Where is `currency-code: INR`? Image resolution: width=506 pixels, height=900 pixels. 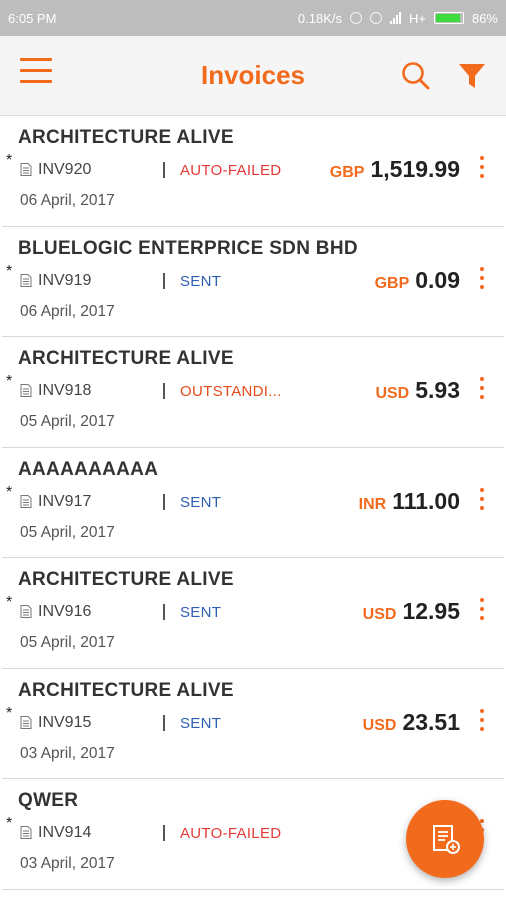
currency-code: INR is located at coordinates (372, 504).